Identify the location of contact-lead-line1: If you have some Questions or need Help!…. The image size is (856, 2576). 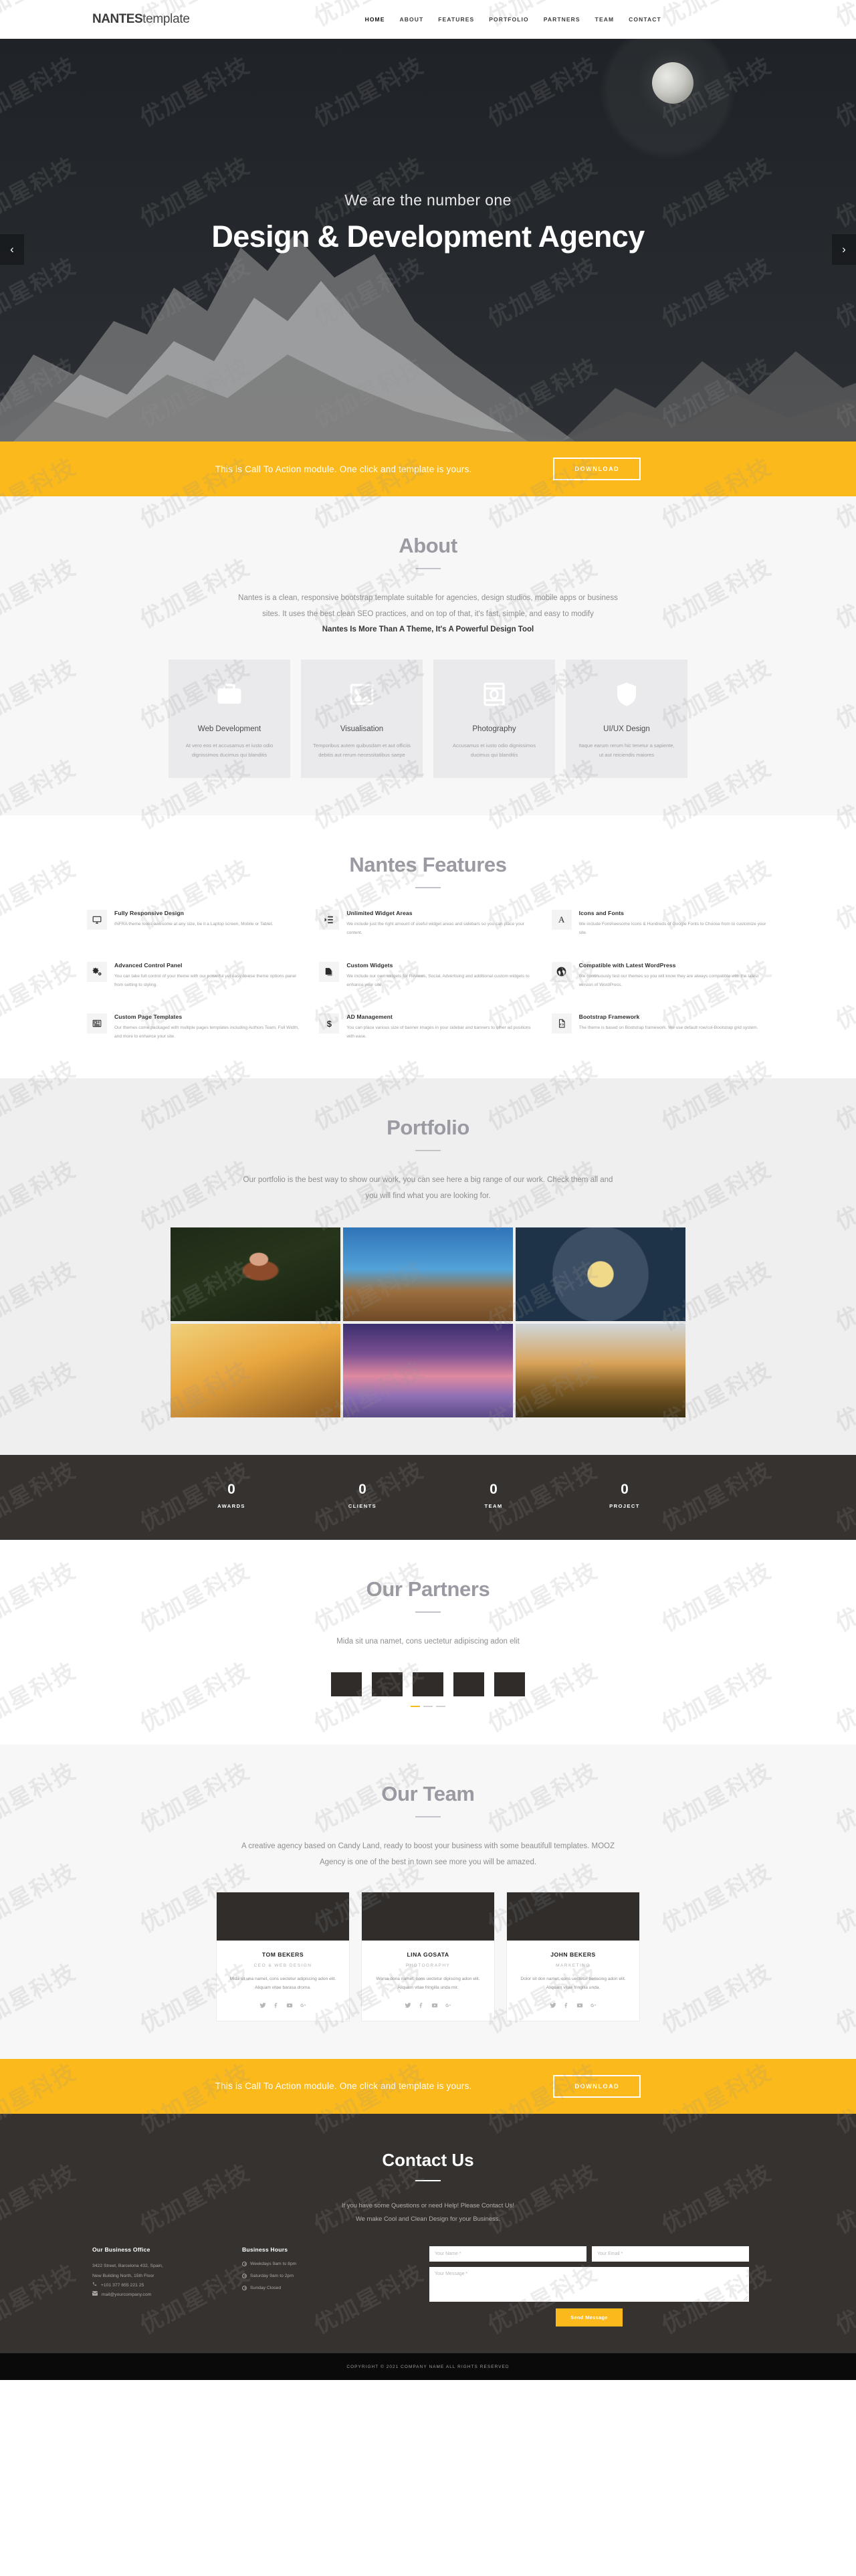
(428, 2205).